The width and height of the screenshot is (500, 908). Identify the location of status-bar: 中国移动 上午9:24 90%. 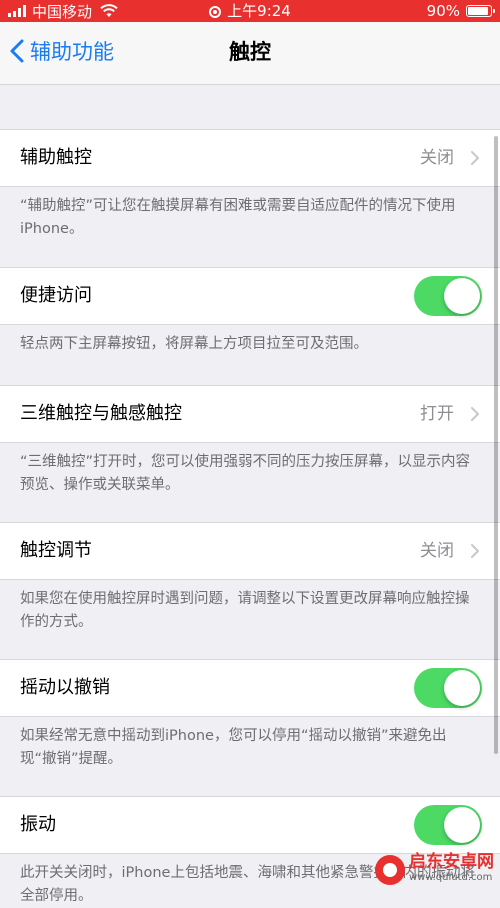
(250, 11).